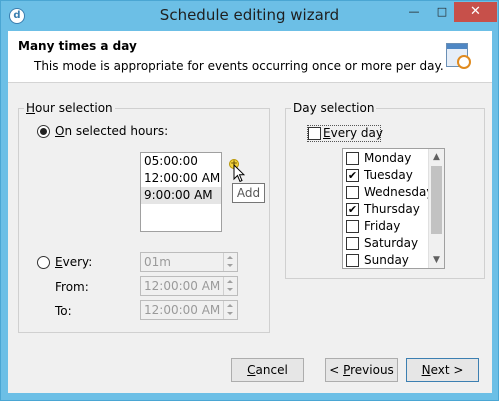  Describe the element at coordinates (361, 370) in the screenshot. I see `previous-button: < Previous` at that location.